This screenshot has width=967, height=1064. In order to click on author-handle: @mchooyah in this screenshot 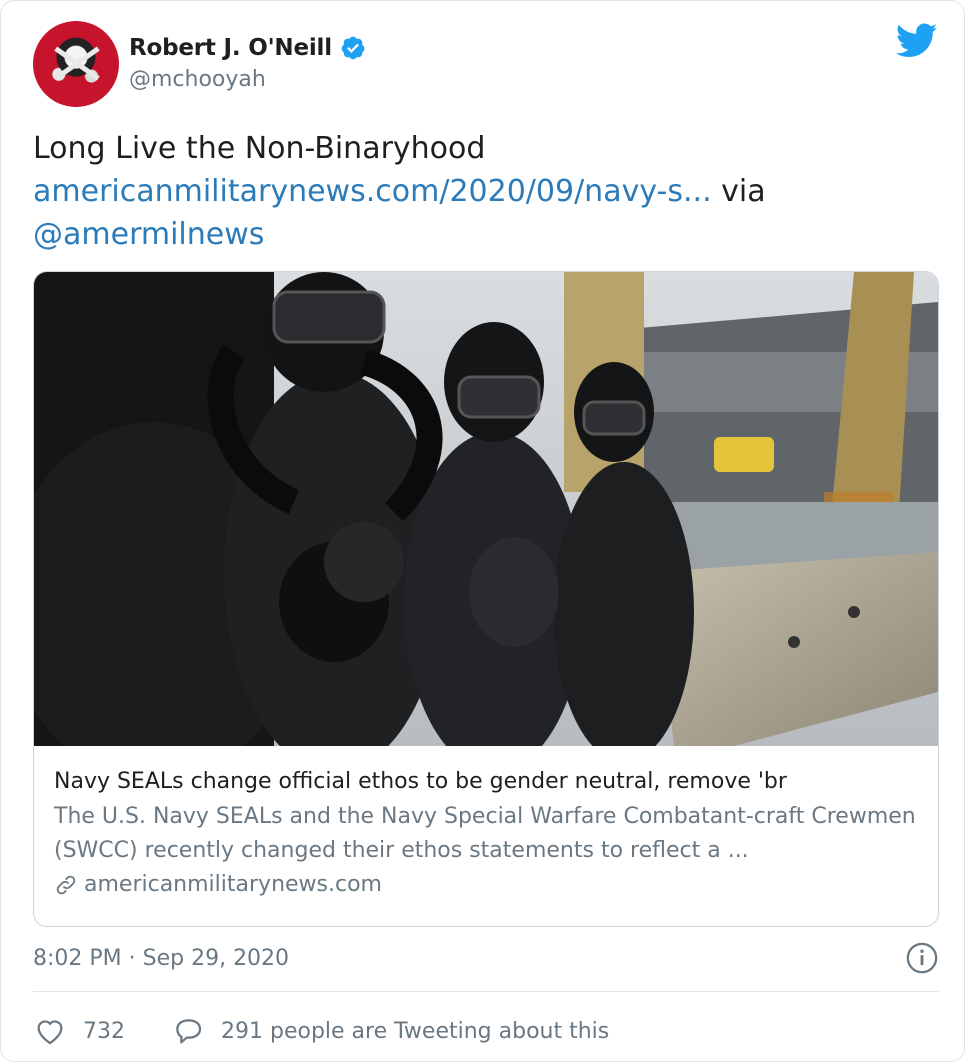, I will do `click(197, 79)`.